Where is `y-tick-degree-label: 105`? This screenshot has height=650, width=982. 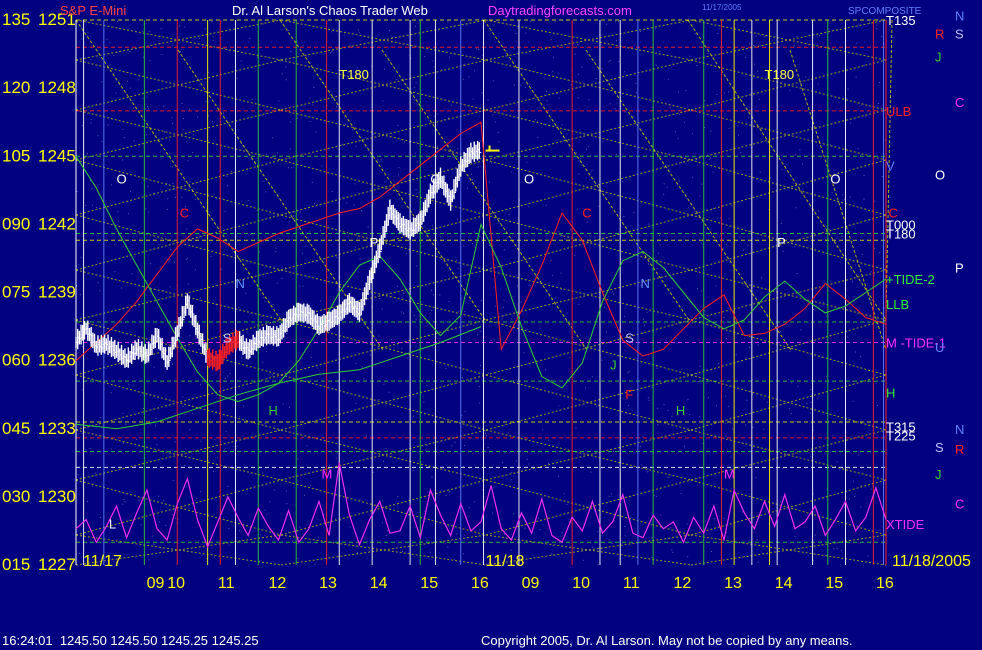 y-tick-degree-label: 105 is located at coordinates (16, 155).